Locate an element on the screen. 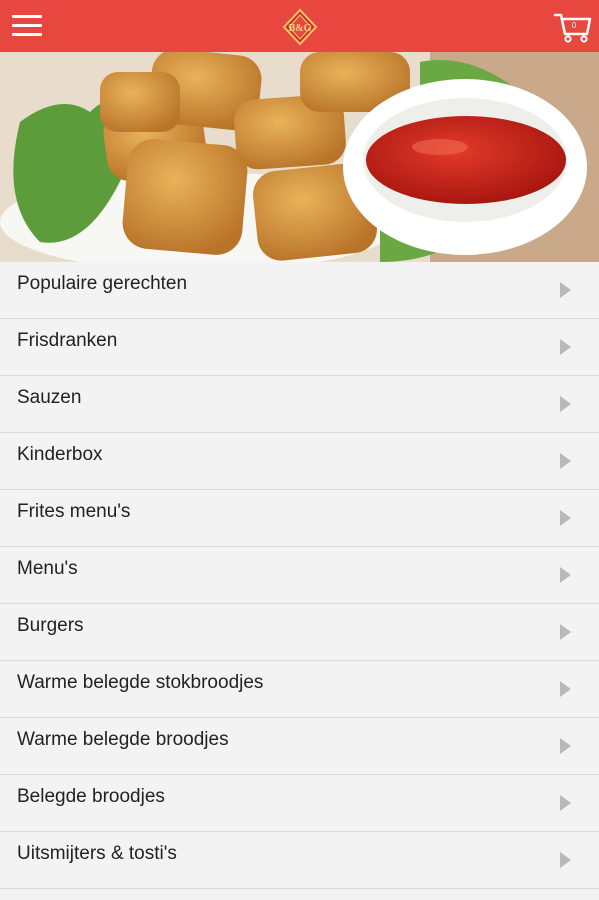  category-item: Uitsmijters & tosti's is located at coordinates (299, 860).